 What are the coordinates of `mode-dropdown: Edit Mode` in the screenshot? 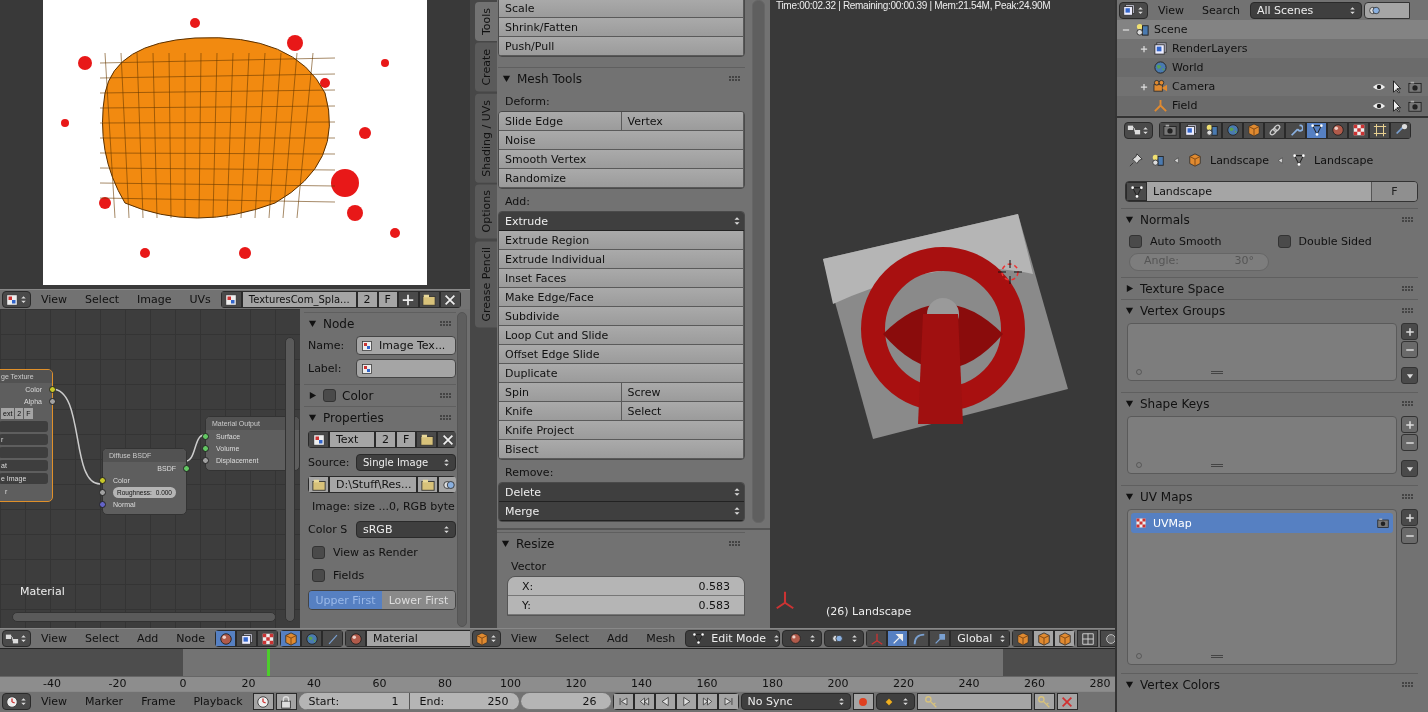 It's located at (733, 638).